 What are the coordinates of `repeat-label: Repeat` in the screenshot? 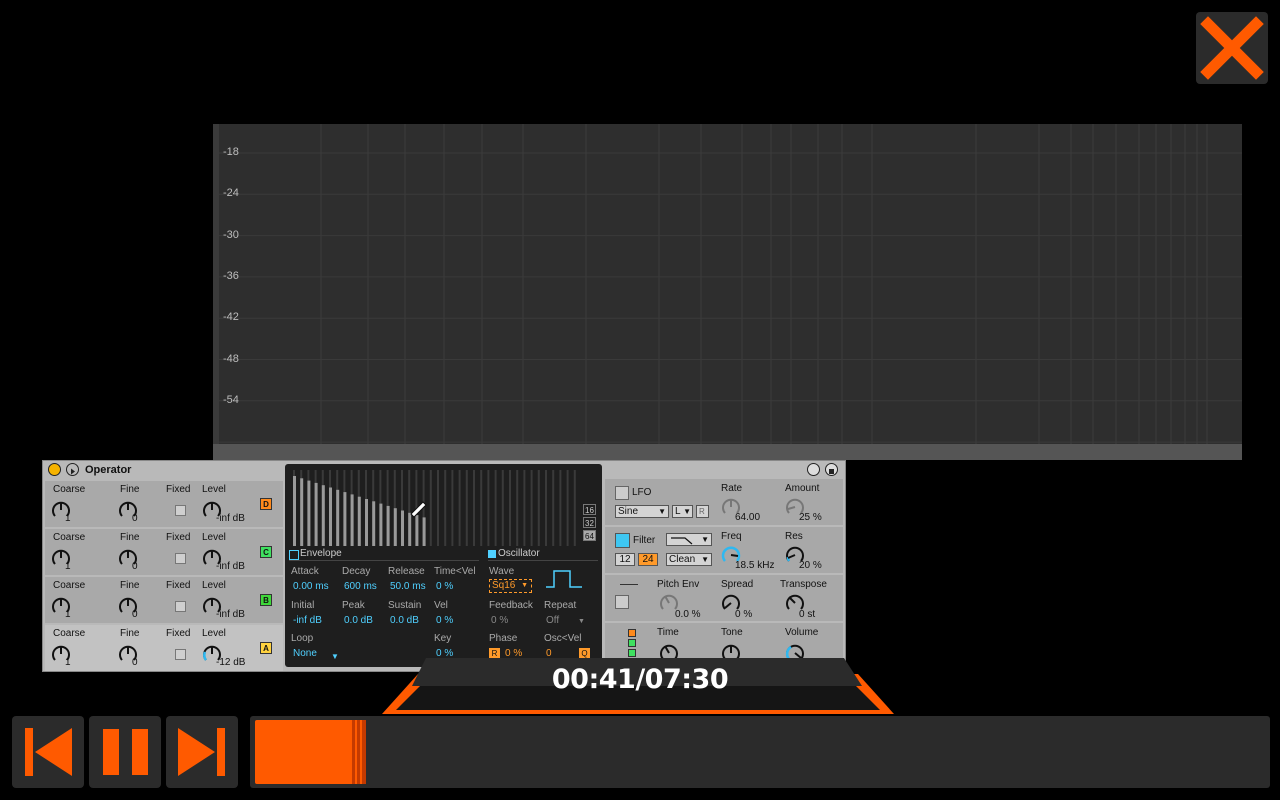 It's located at (560, 605).